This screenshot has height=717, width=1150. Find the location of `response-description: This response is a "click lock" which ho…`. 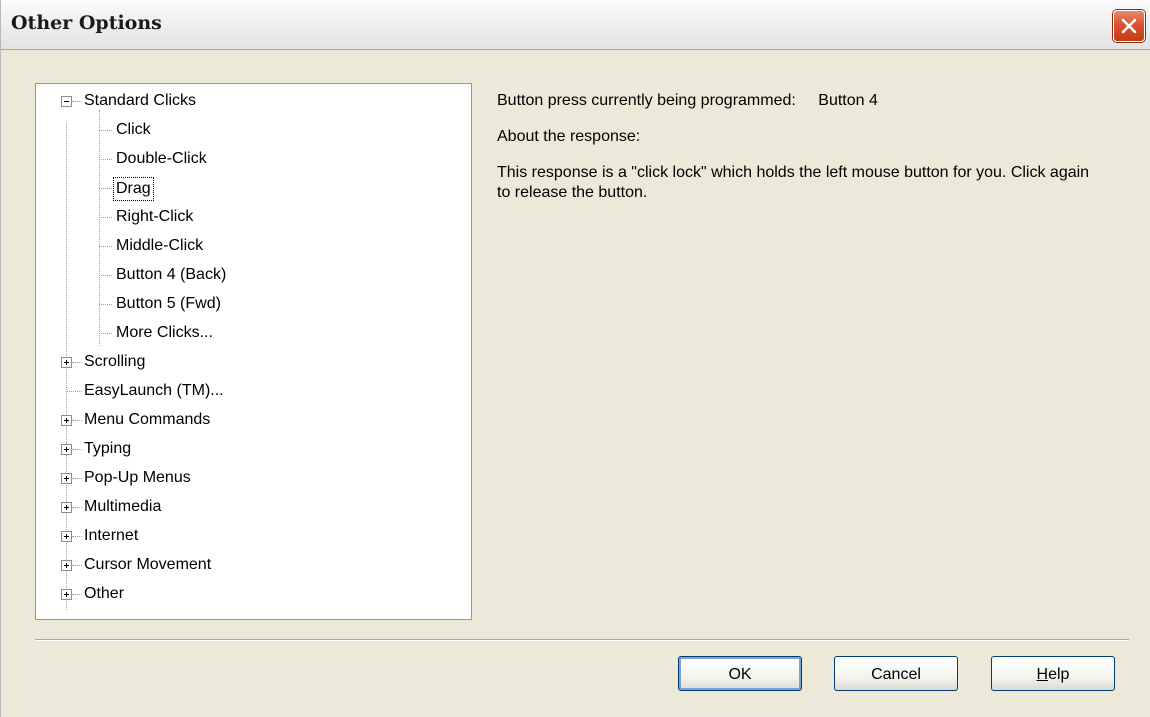

response-description: This response is a "click lock" which ho… is located at coordinates (793, 182).